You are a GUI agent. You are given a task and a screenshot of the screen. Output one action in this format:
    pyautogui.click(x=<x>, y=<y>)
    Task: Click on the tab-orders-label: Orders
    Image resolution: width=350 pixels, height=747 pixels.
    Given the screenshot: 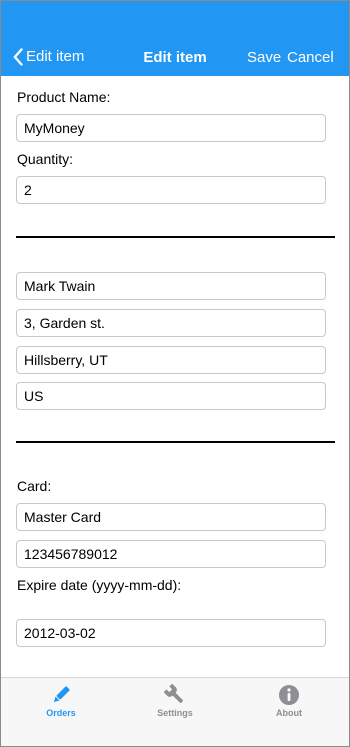 What is the action you would take?
    pyautogui.click(x=61, y=713)
    